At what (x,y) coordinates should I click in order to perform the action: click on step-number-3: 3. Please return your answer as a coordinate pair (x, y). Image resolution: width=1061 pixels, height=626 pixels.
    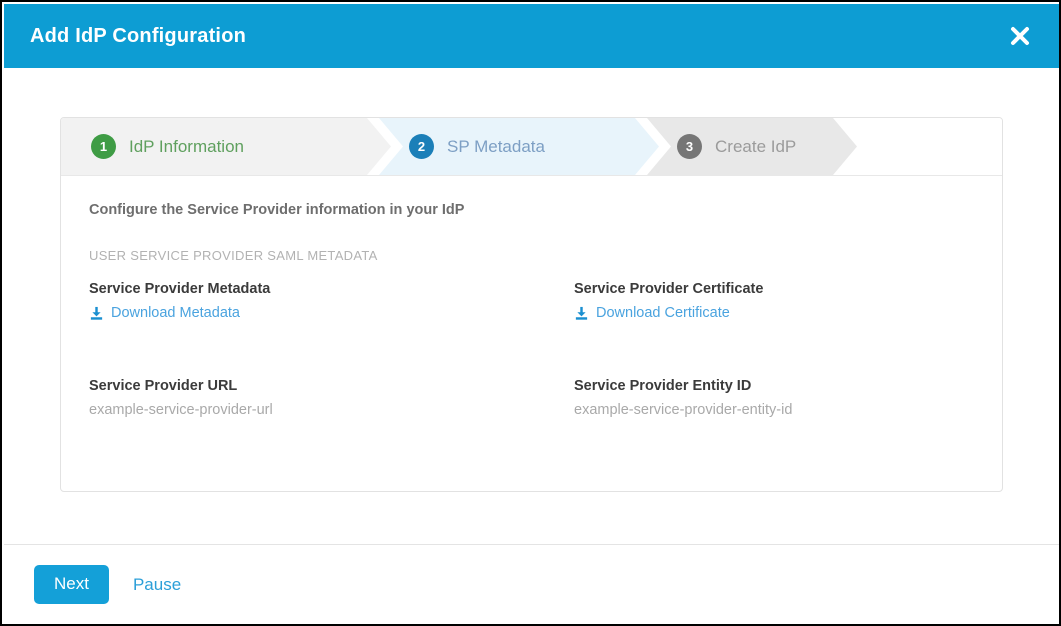
    Looking at the image, I should click on (689, 146).